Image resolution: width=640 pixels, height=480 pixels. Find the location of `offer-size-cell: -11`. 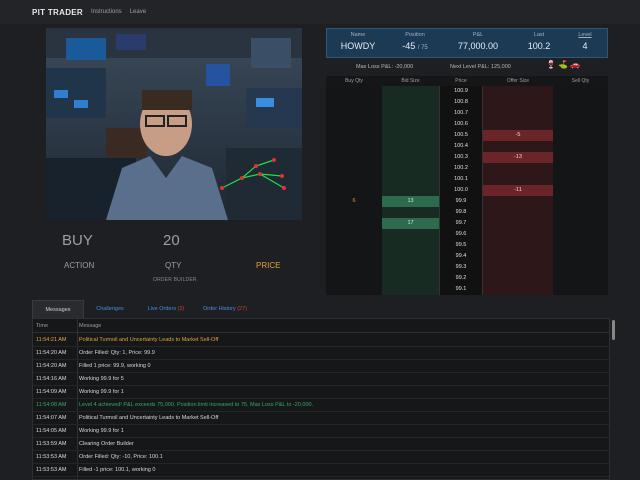

offer-size-cell: -11 is located at coordinates (518, 190).